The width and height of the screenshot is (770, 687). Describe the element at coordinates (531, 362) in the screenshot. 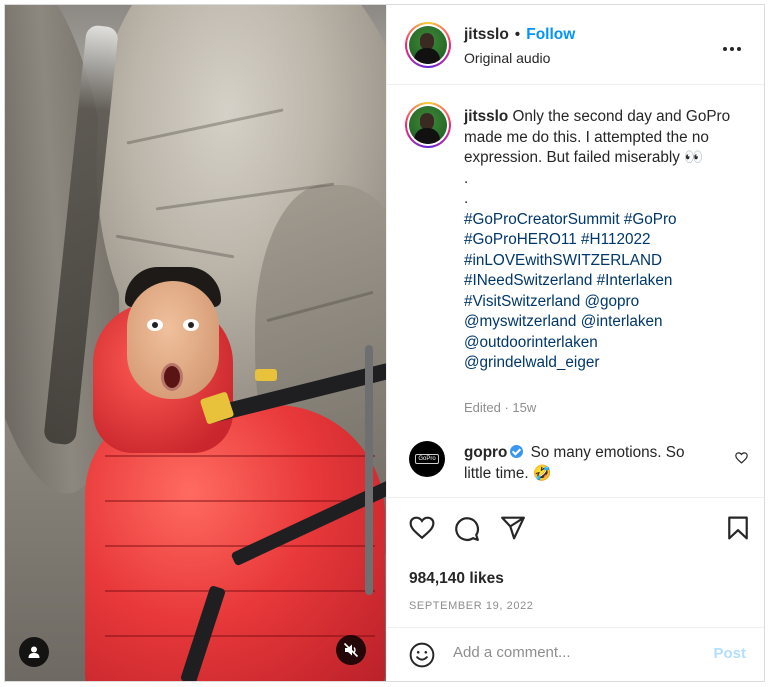

I see `mention-link: @grindelwald_eiger` at that location.